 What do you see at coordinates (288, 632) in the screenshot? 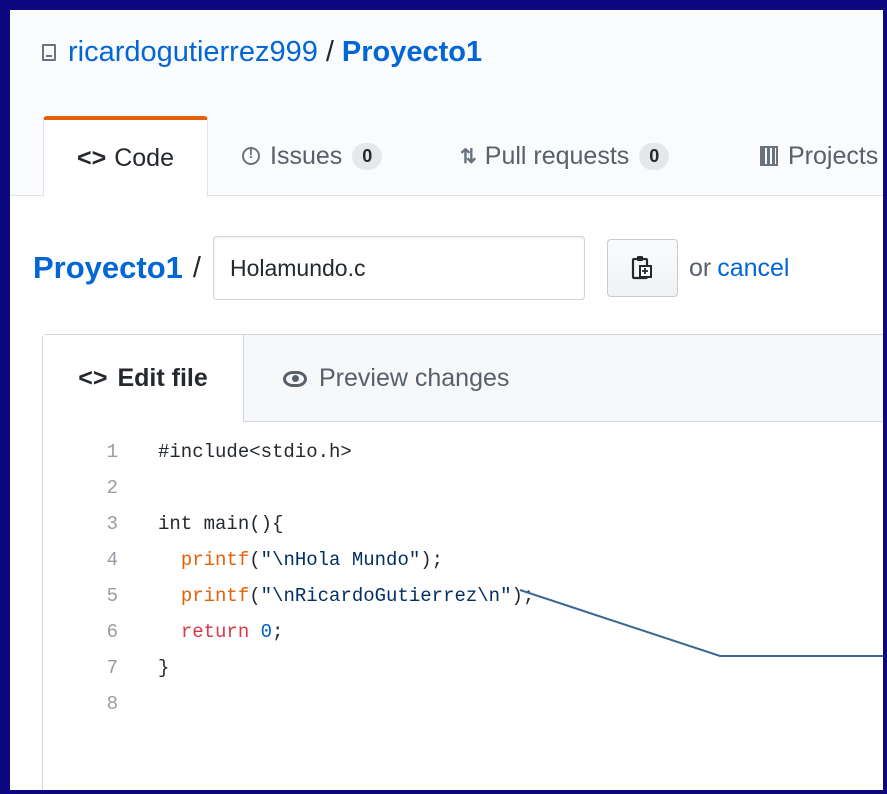
I see `code-line: 6 return 0;` at bounding box center [288, 632].